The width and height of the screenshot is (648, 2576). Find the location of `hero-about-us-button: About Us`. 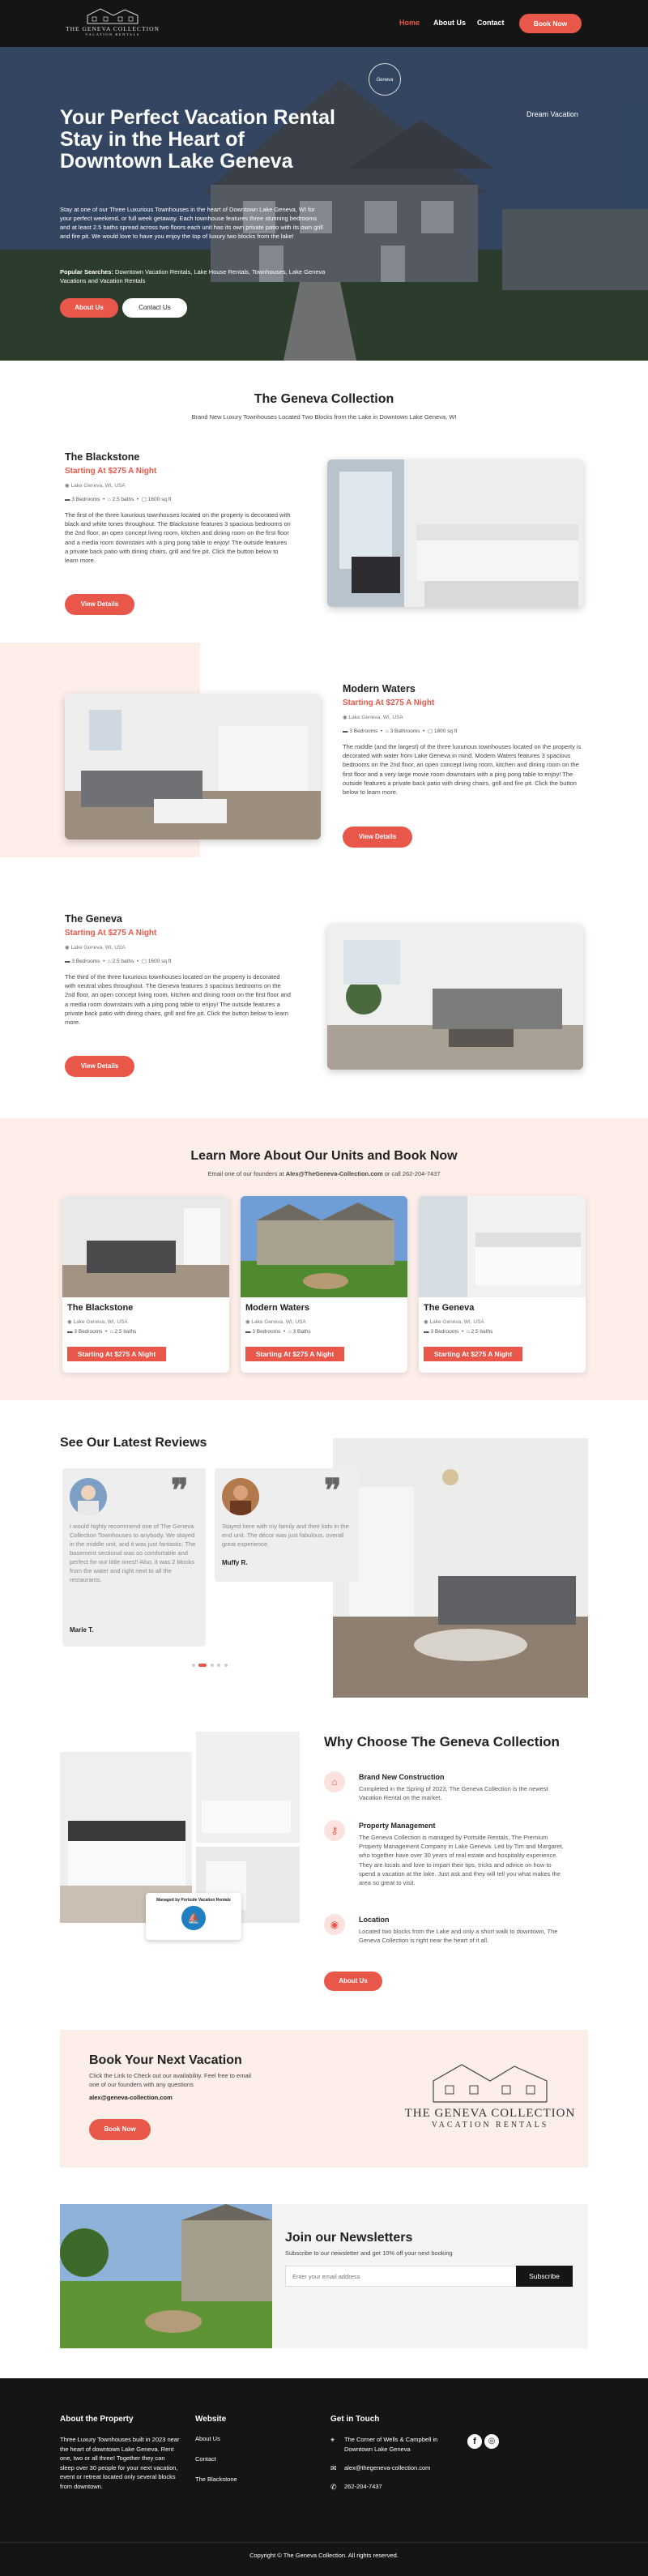

hero-about-us-button: About Us is located at coordinates (89, 308).